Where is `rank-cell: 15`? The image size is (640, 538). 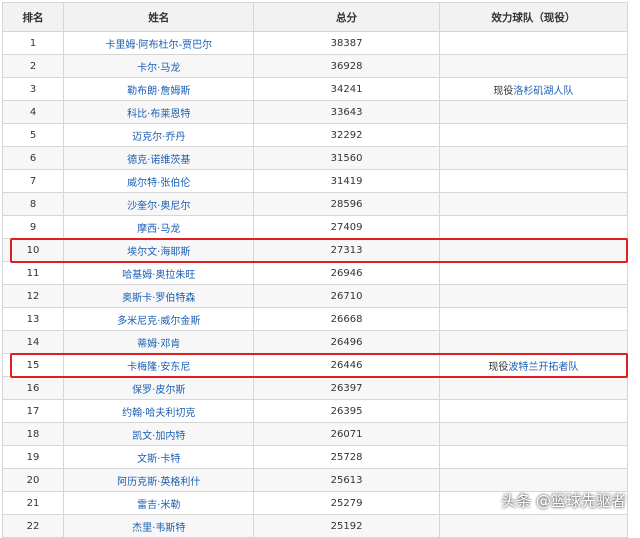 rank-cell: 15 is located at coordinates (33, 365).